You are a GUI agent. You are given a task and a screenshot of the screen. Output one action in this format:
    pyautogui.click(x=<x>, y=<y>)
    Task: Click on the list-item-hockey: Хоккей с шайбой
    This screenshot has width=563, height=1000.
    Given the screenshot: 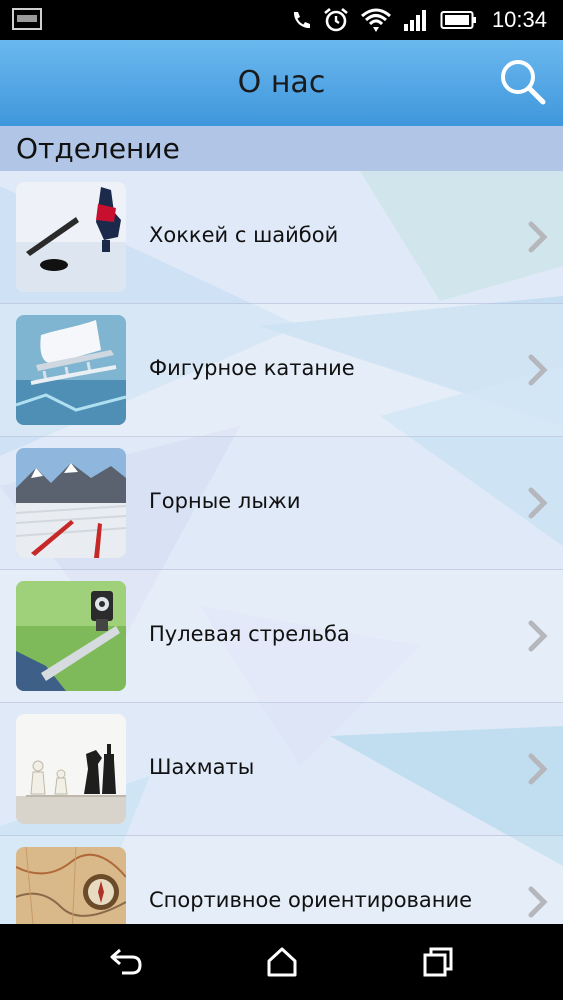 What is the action you would take?
    pyautogui.click(x=281, y=237)
    